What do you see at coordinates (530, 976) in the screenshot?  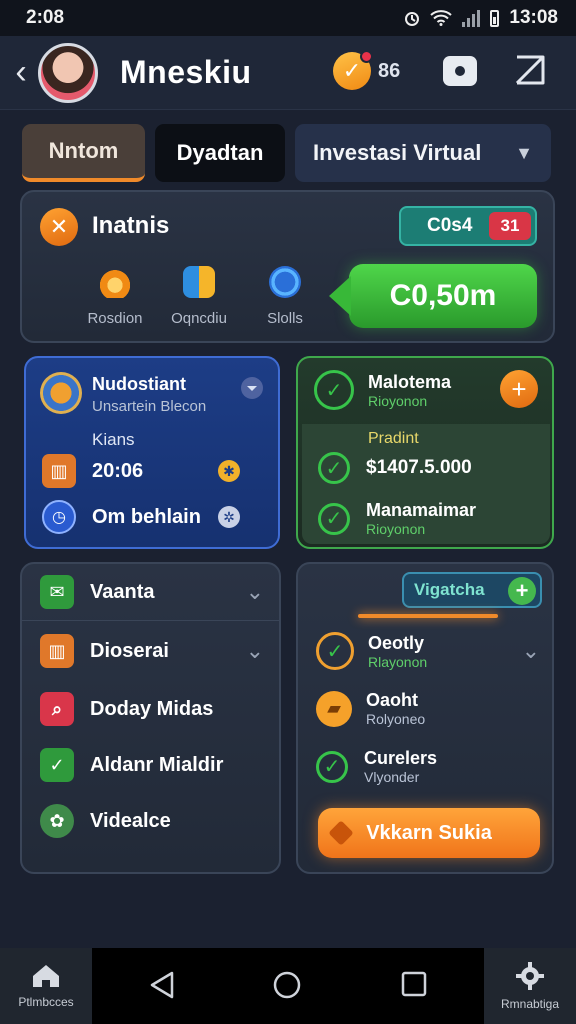 I see `gear-icon` at bounding box center [530, 976].